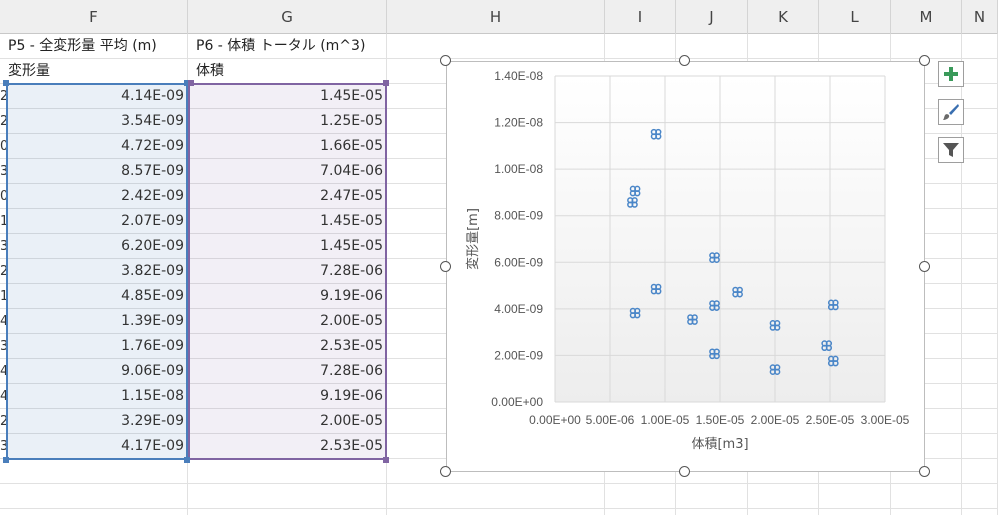 This screenshot has height=515, width=998. What do you see at coordinates (518, 216) in the screenshot?
I see `y-tick-label: 8.00E-09` at bounding box center [518, 216].